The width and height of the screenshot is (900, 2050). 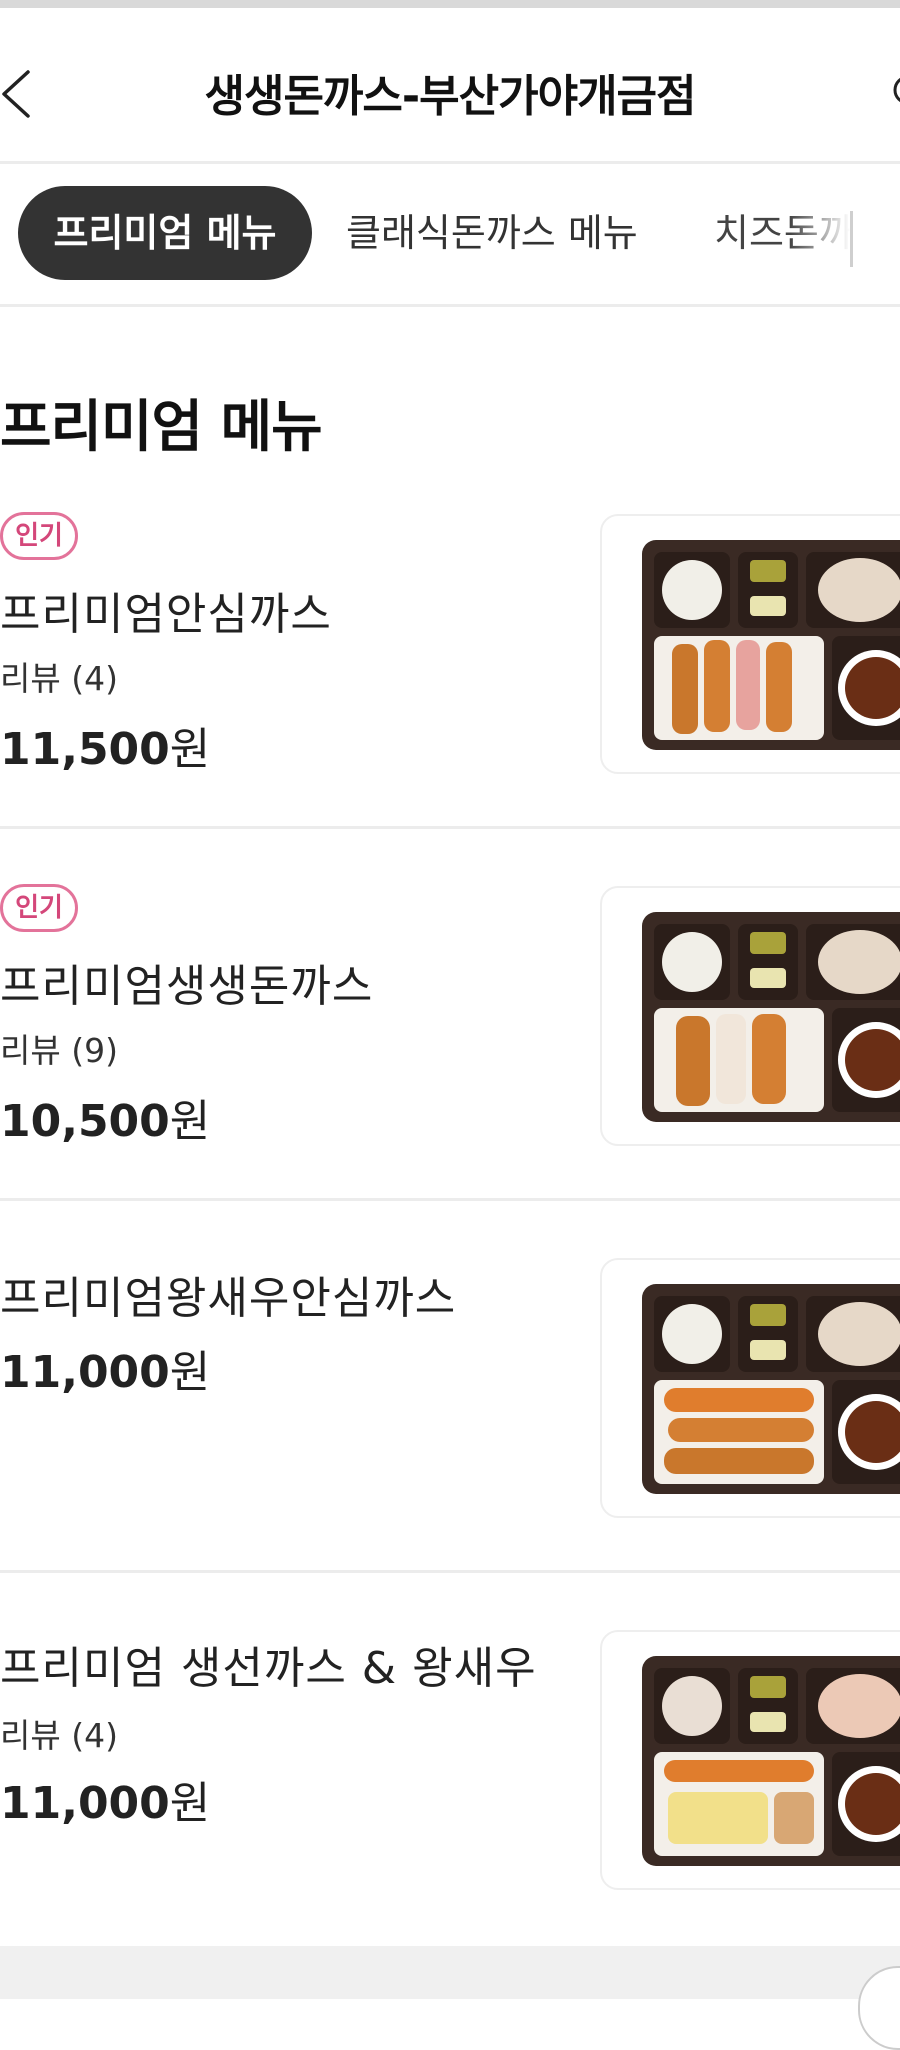 I want to click on menu-item-price: 11,500원, so click(x=105, y=745).